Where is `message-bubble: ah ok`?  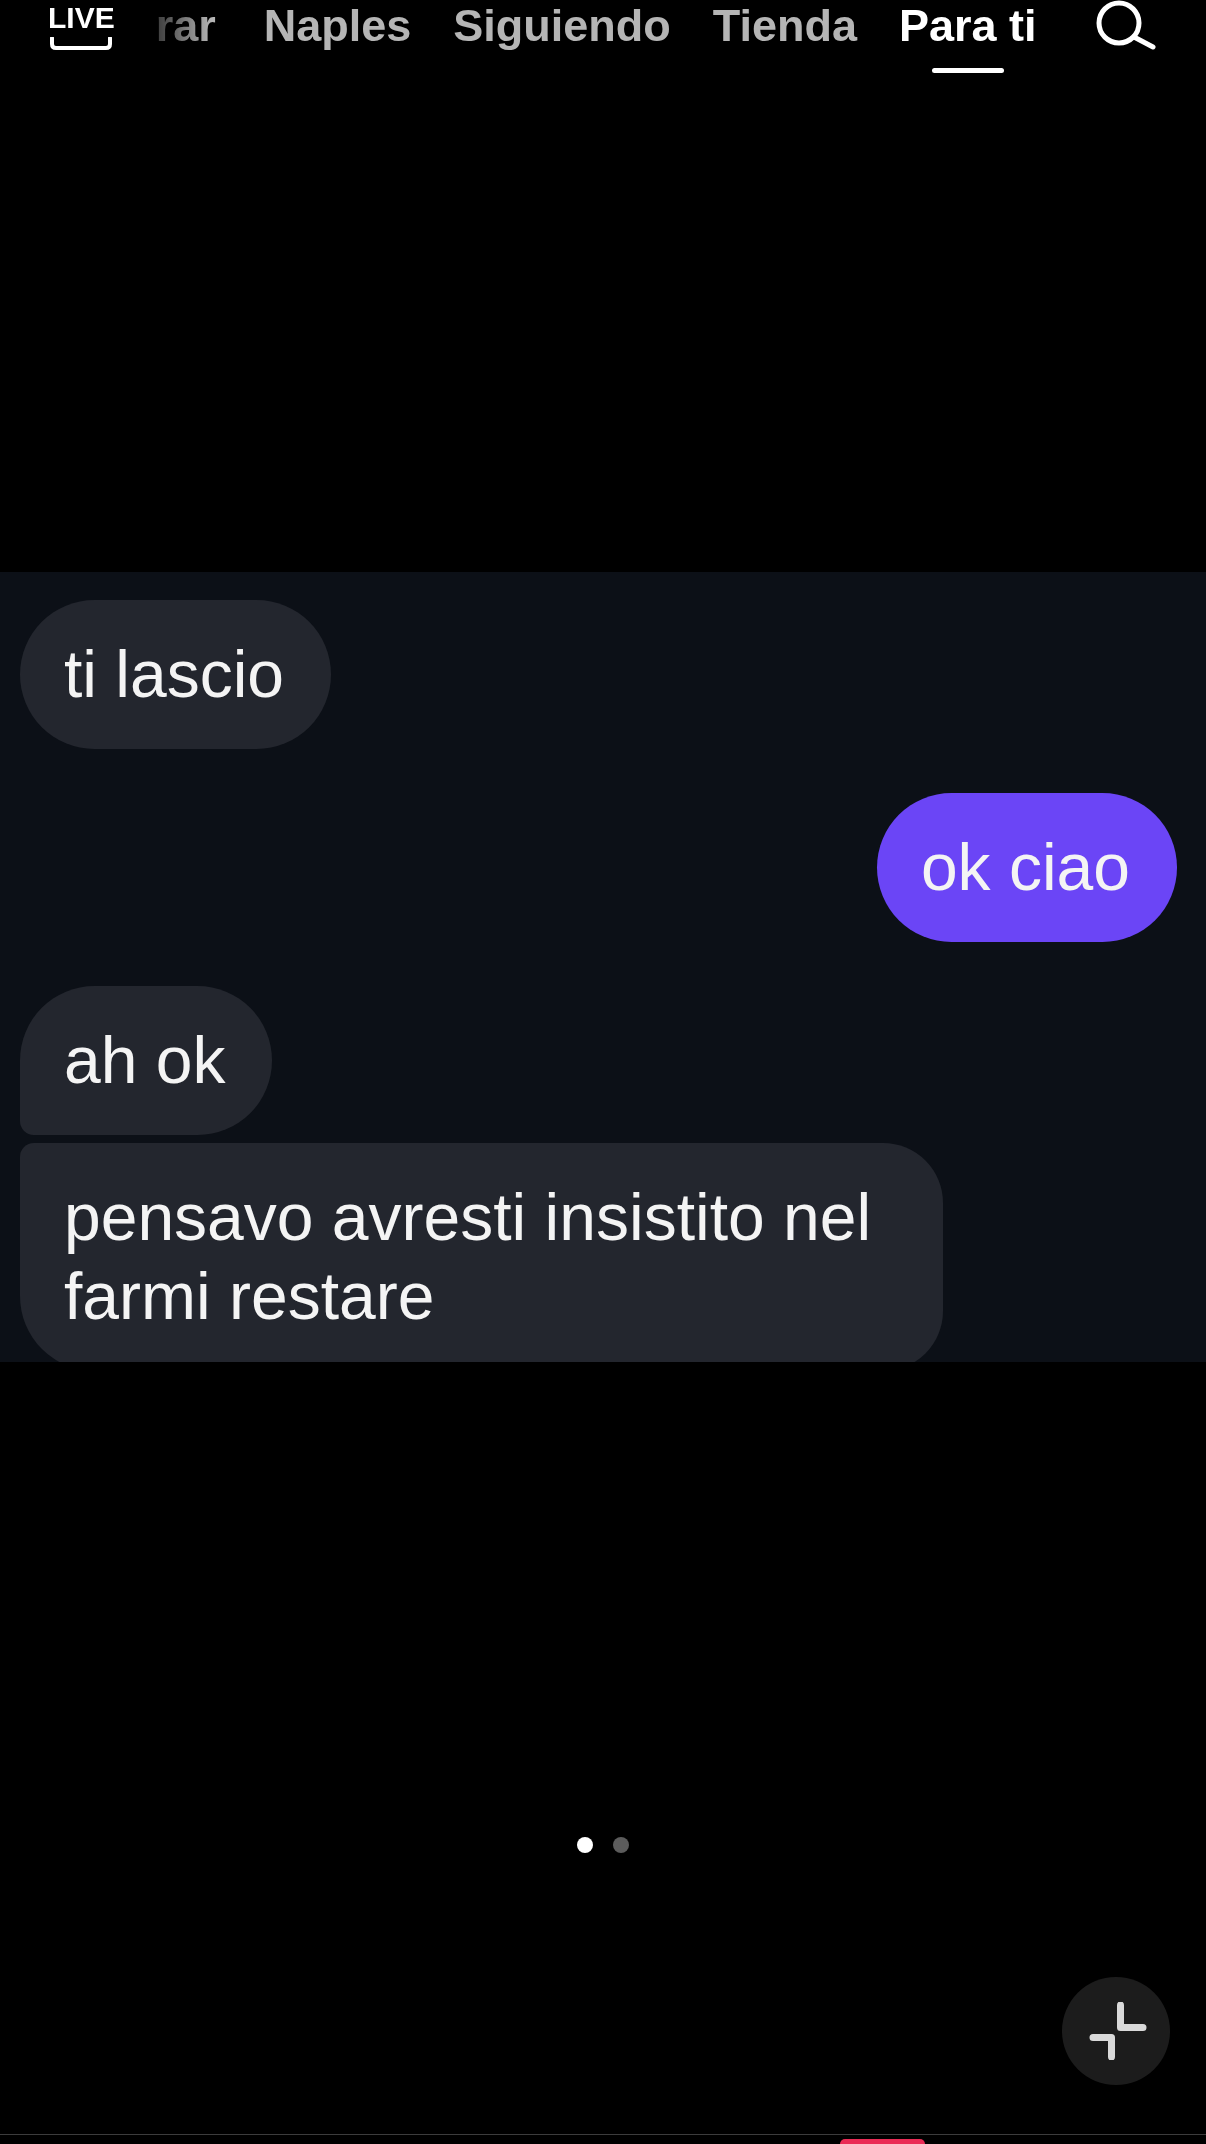
message-bubble: ah ok is located at coordinates (146, 1060).